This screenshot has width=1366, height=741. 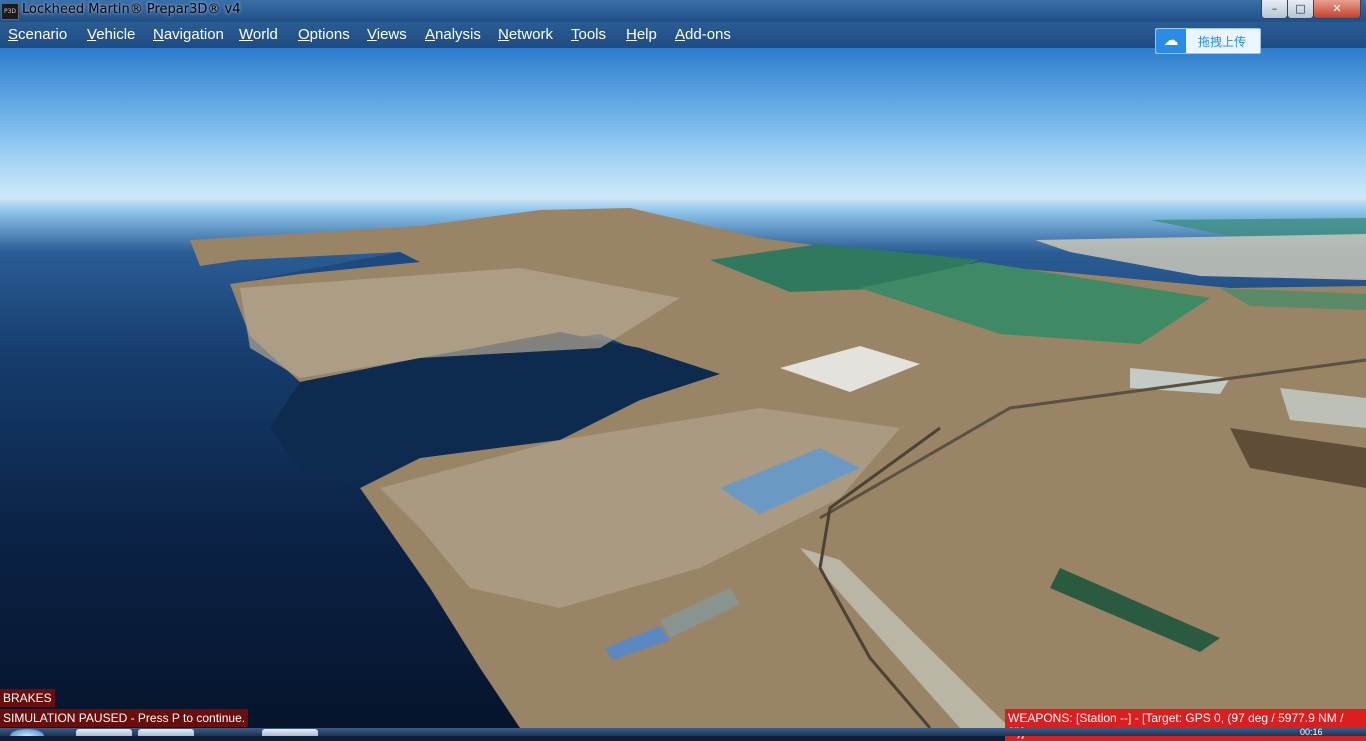 I want to click on menu-views: Views, so click(x=387, y=34).